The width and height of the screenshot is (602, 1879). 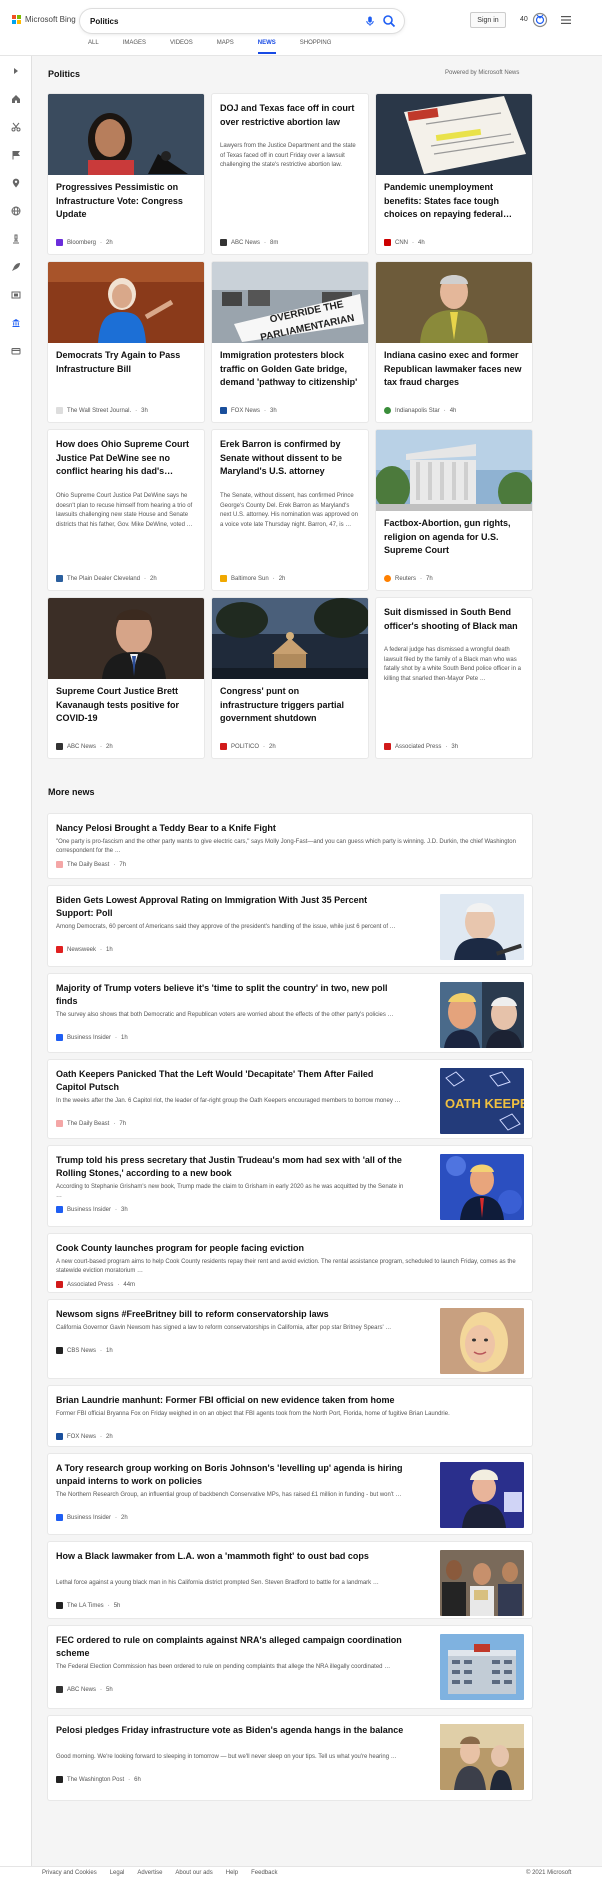 What do you see at coordinates (69, 1873) in the screenshot?
I see `footer-link-privacy: Privacy and Cookies` at bounding box center [69, 1873].